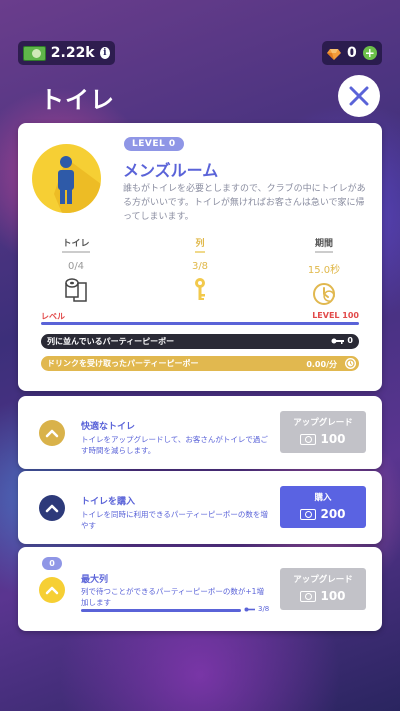 The width and height of the screenshot is (400, 711). Describe the element at coordinates (111, 341) in the screenshot. I see `queue-label: 列に並んでいるパーティーピーポー` at that location.